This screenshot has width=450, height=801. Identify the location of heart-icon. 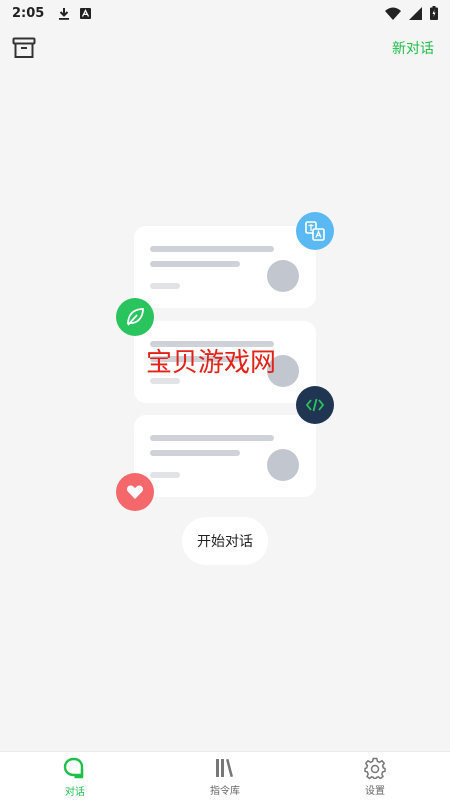
(135, 492).